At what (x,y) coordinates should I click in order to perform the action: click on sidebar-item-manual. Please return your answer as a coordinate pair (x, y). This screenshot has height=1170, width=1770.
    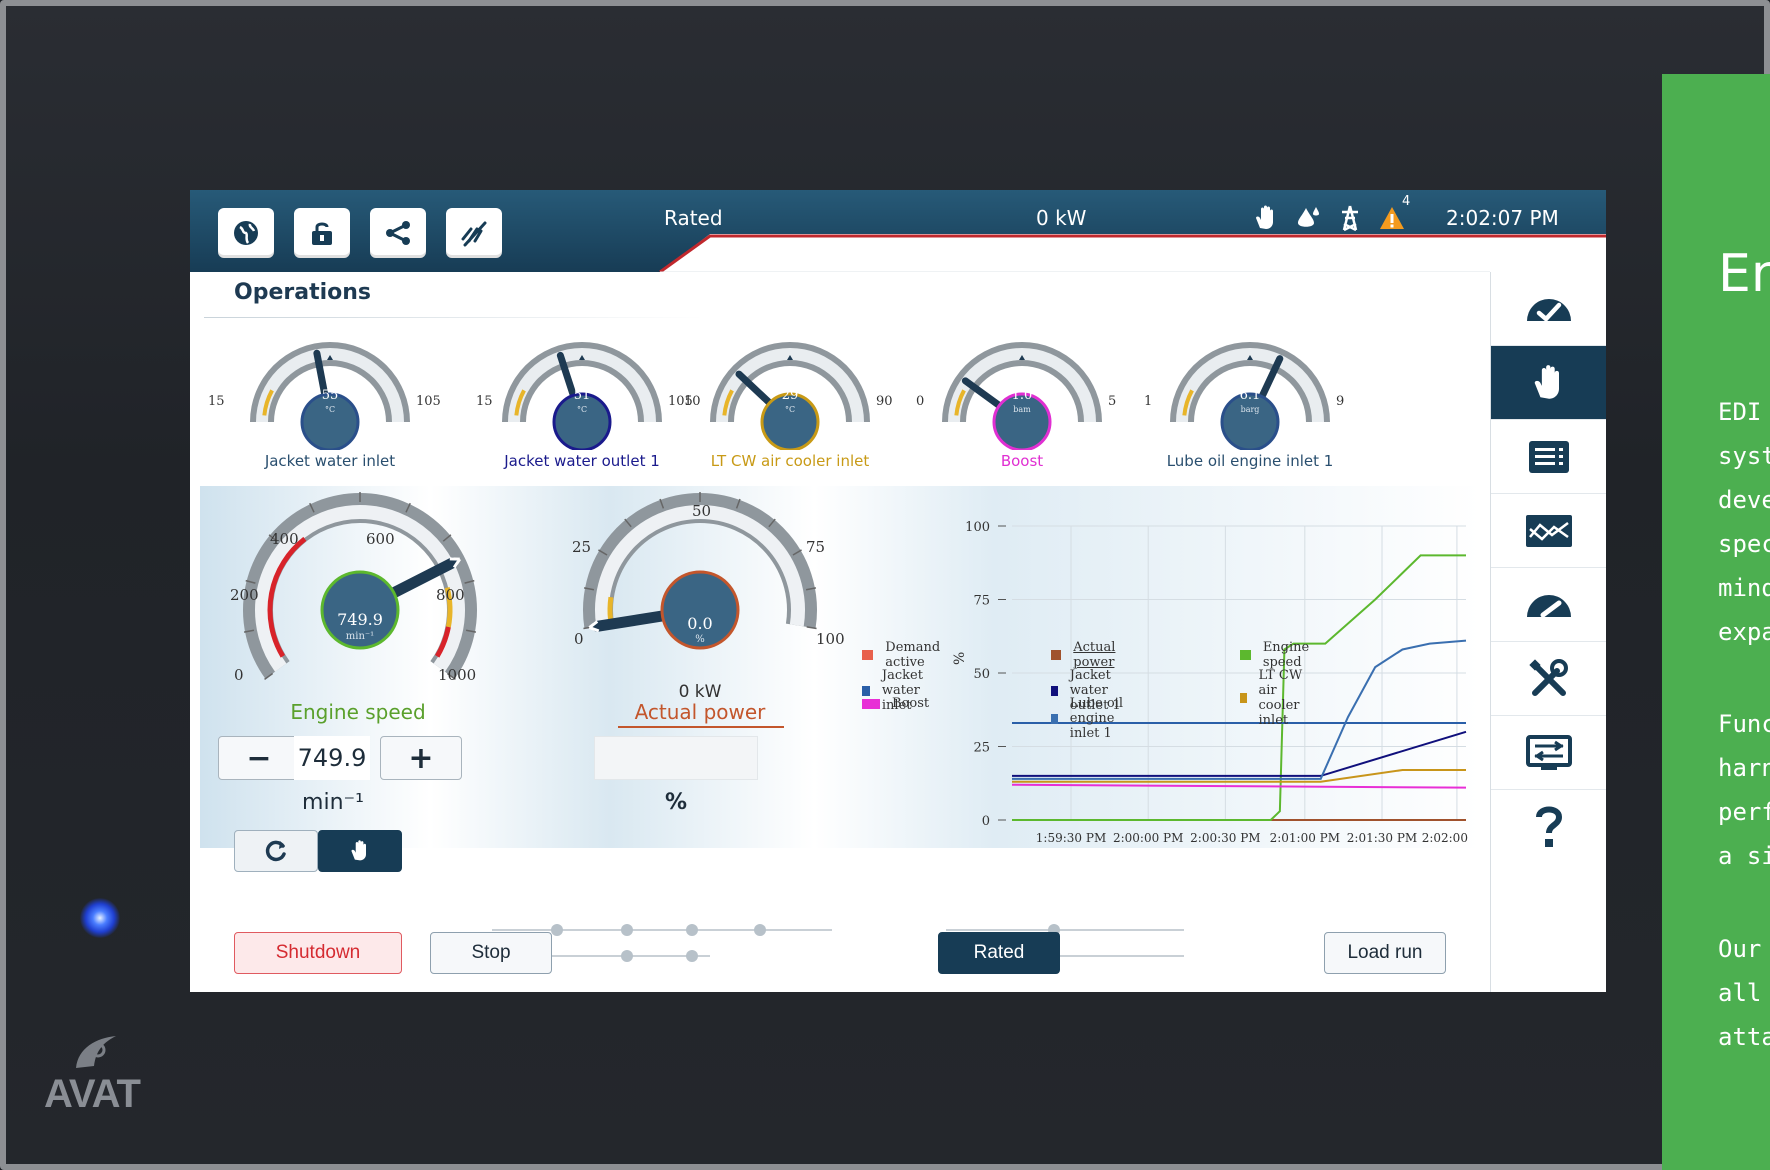
    Looking at the image, I should click on (1548, 383).